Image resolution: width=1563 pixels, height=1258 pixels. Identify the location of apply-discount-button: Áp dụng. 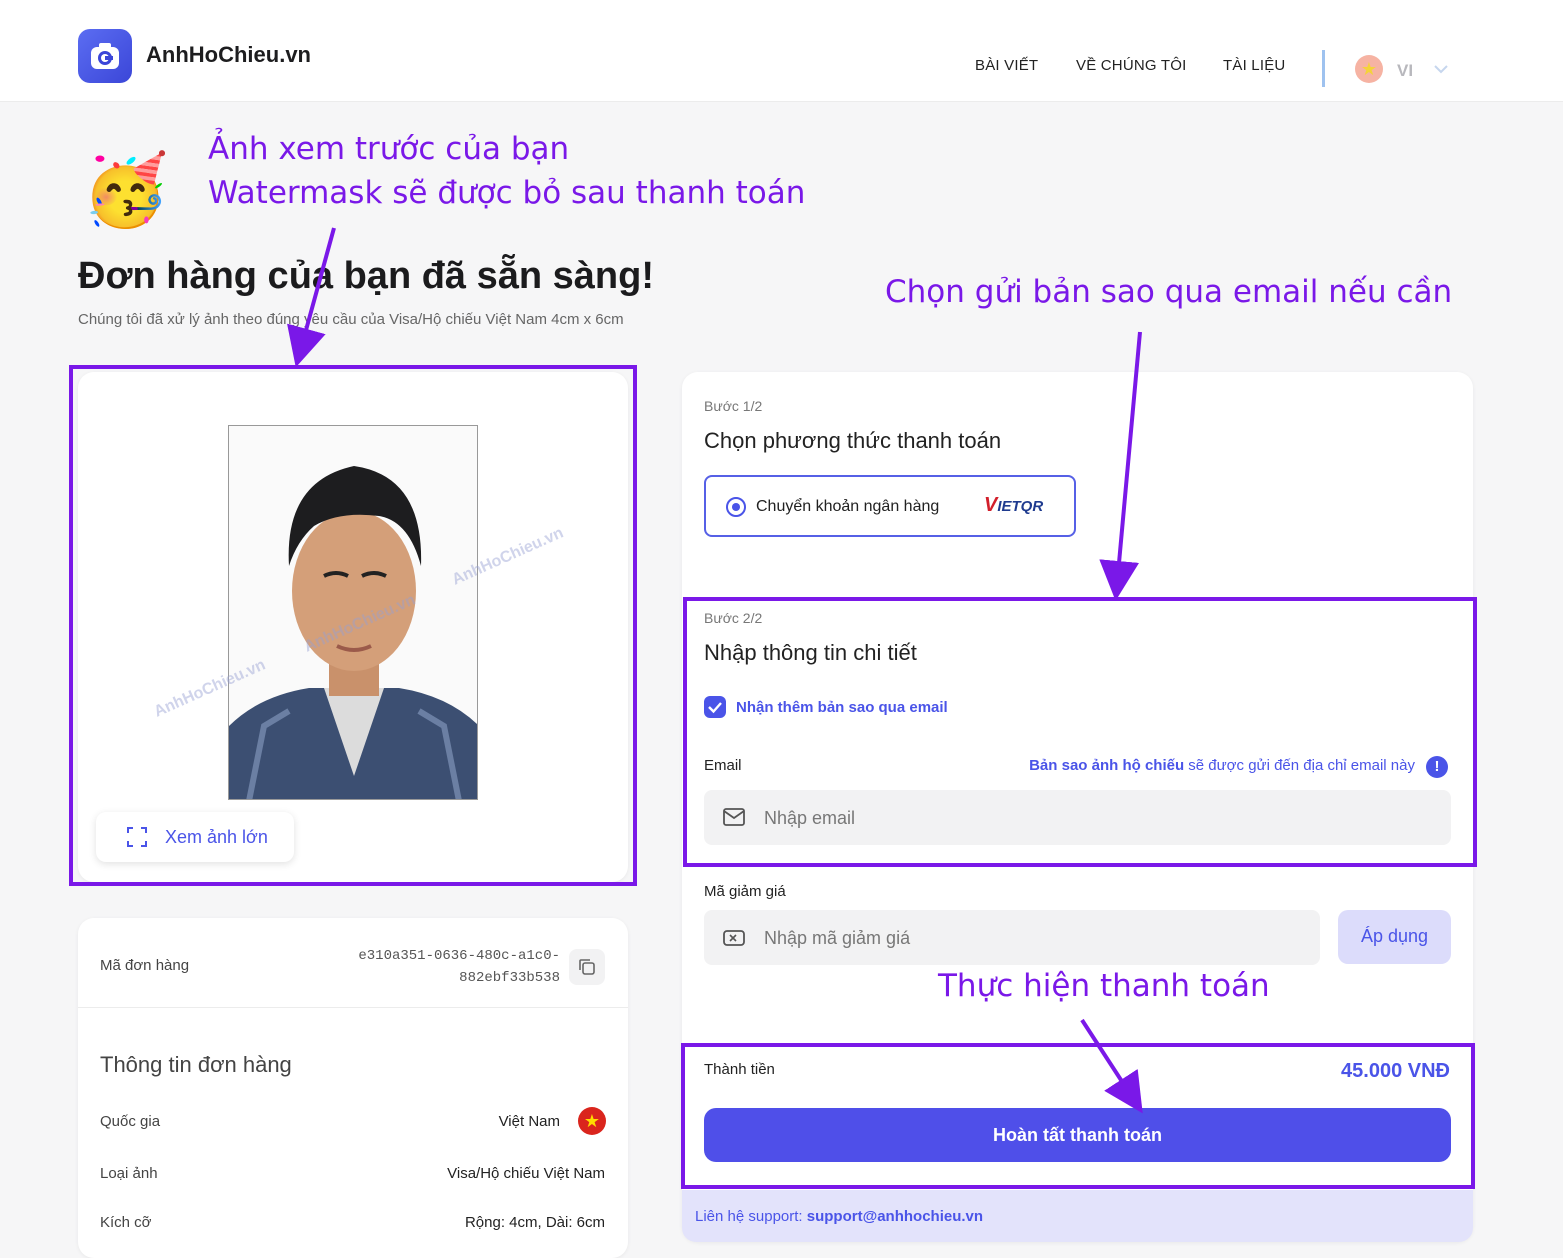
(1394, 937).